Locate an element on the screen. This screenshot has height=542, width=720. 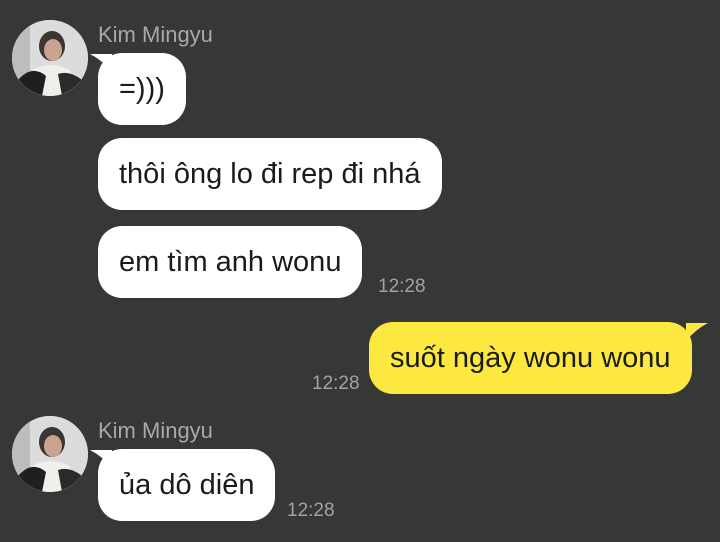
message-bubble-incoming: ủa dô diên is located at coordinates (187, 485).